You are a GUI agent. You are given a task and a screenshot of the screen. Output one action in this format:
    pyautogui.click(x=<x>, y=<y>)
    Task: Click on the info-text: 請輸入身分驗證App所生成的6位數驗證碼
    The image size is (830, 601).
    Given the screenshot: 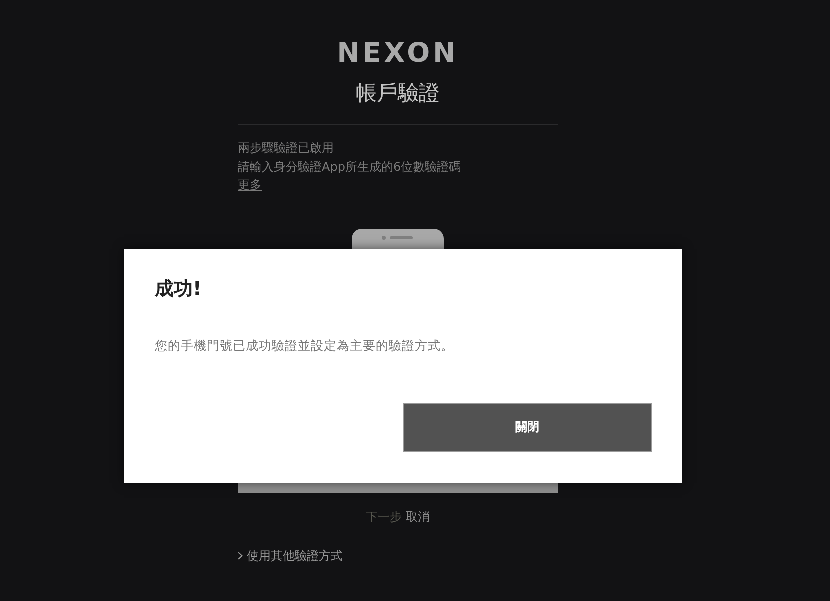 What is the action you would take?
    pyautogui.click(x=350, y=167)
    